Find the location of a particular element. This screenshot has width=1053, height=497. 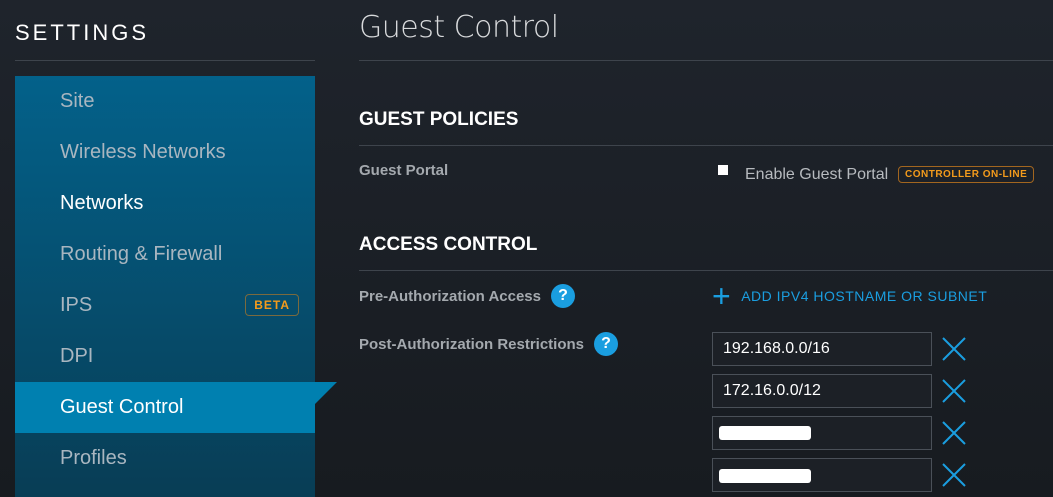

sidebar-item-label: DPI is located at coordinates (77, 356).